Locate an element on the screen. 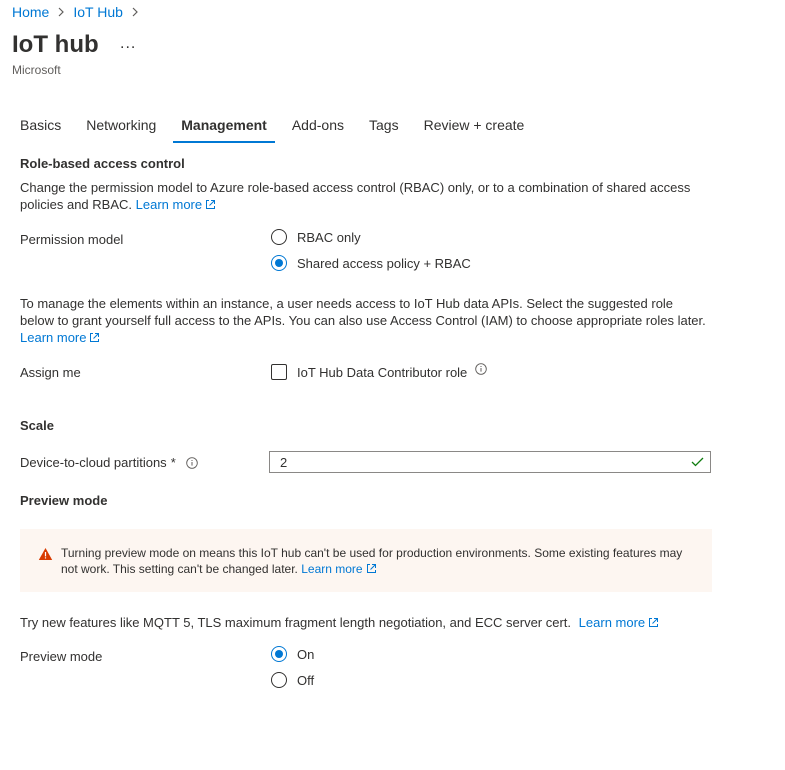  radio-rbac-only: RBAC only is located at coordinates (316, 237).